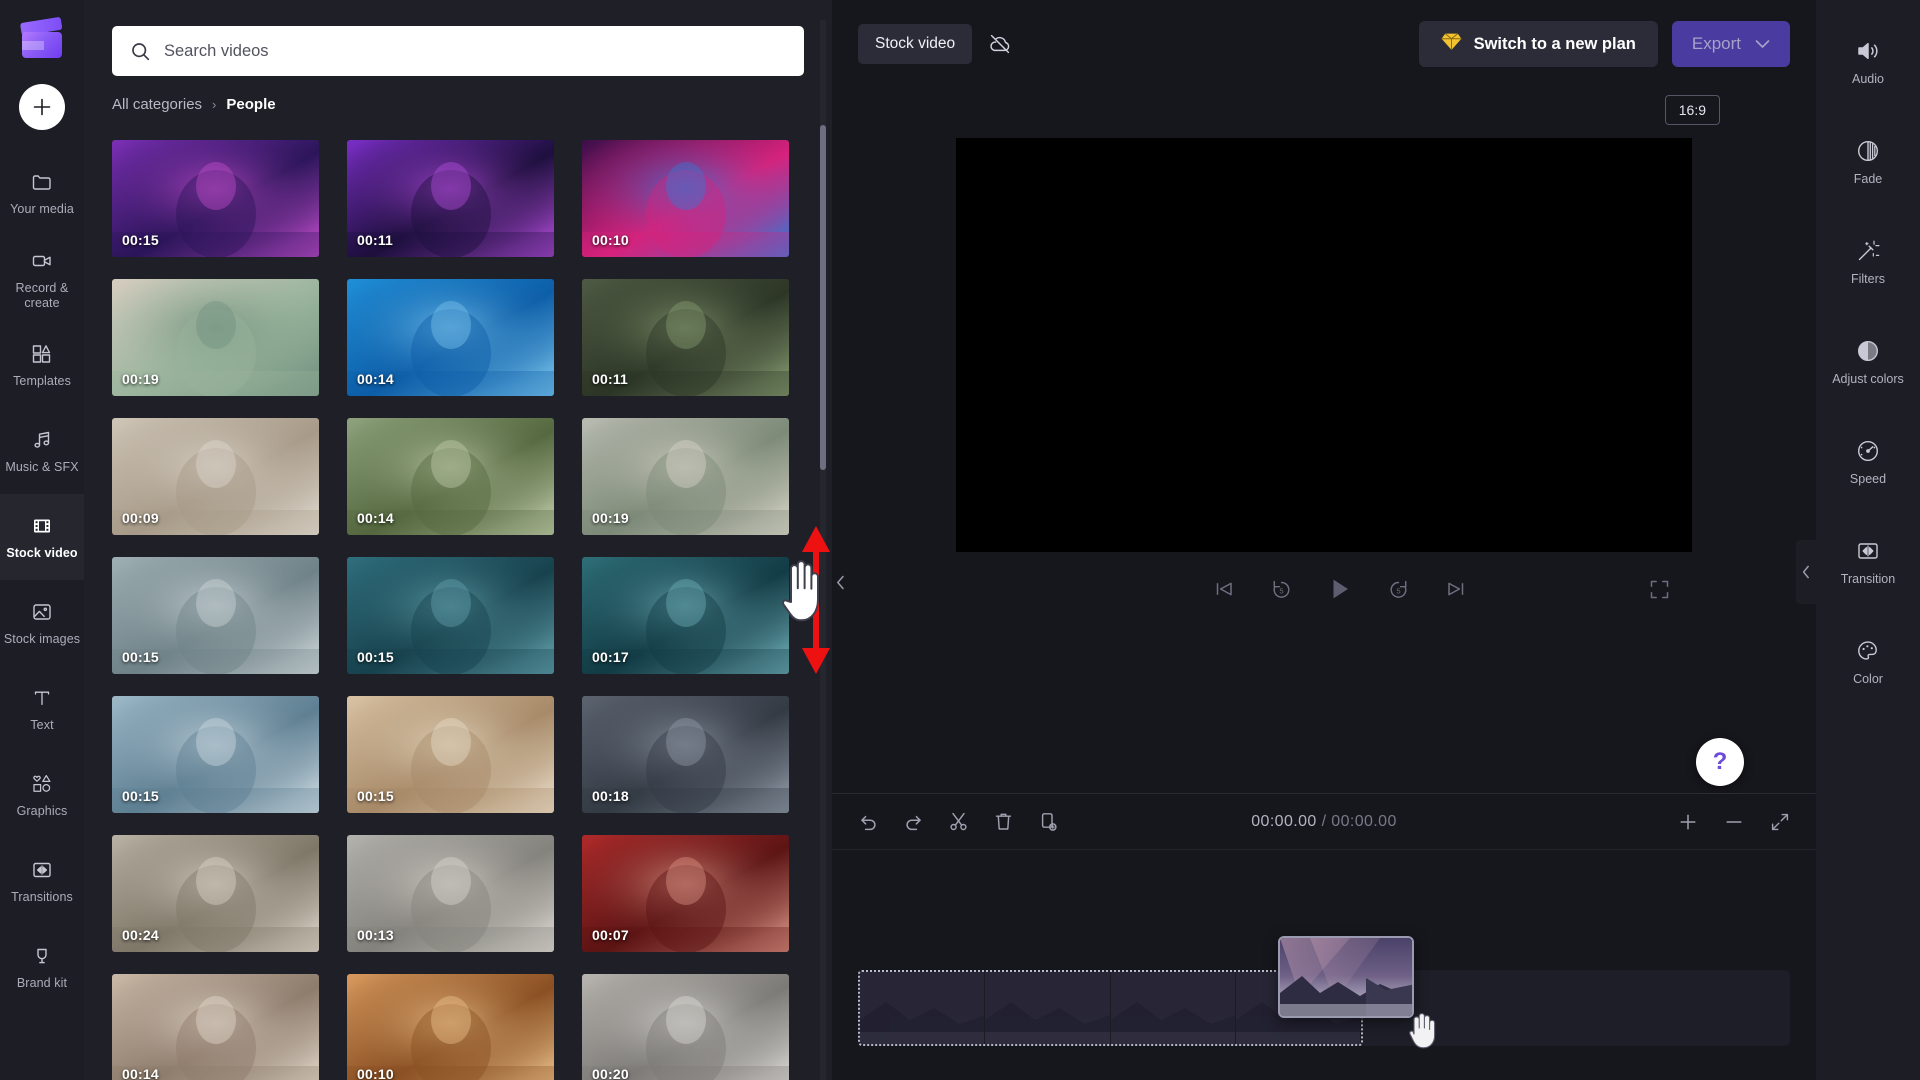 Image resolution: width=1920 pixels, height=1080 pixels. What do you see at coordinates (42, 279) in the screenshot?
I see `sidebar-item-record-create: Record & create` at bounding box center [42, 279].